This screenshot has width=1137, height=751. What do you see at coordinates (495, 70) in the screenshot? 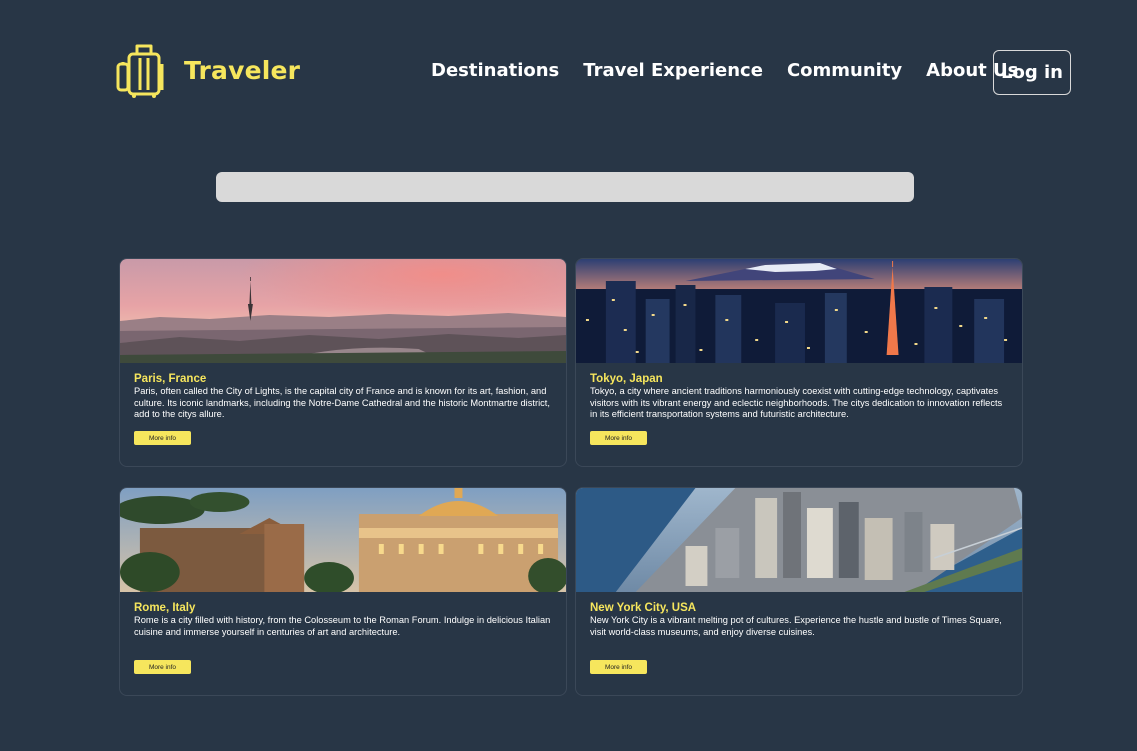
I see `nav-destinations: Destinations` at bounding box center [495, 70].